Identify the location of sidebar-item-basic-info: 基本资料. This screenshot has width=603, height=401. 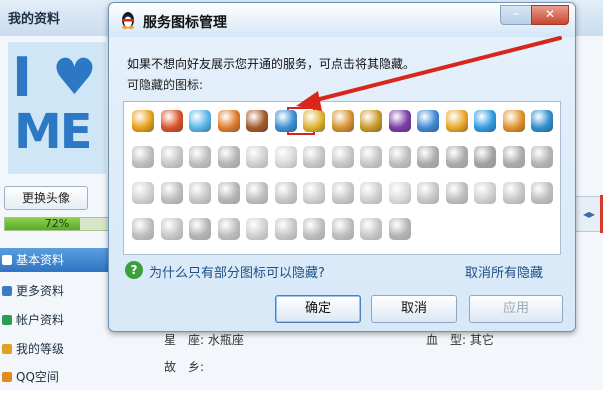
(55, 260).